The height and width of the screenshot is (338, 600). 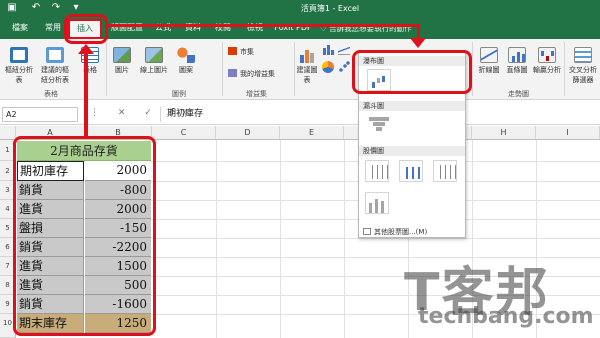 What do you see at coordinates (55, 75) in the screenshot?
I see `recommended-pivot-label: 建議的樞紐分析表` at bounding box center [55, 75].